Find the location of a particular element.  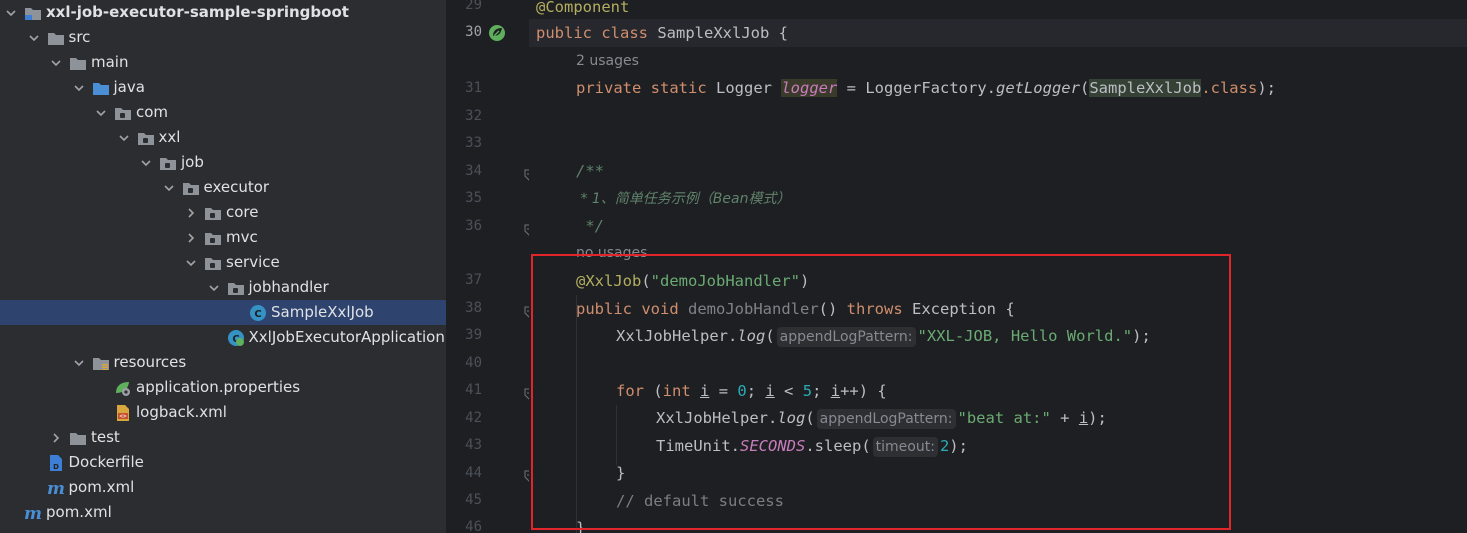

maven-icon: m is located at coordinates (33, 513).